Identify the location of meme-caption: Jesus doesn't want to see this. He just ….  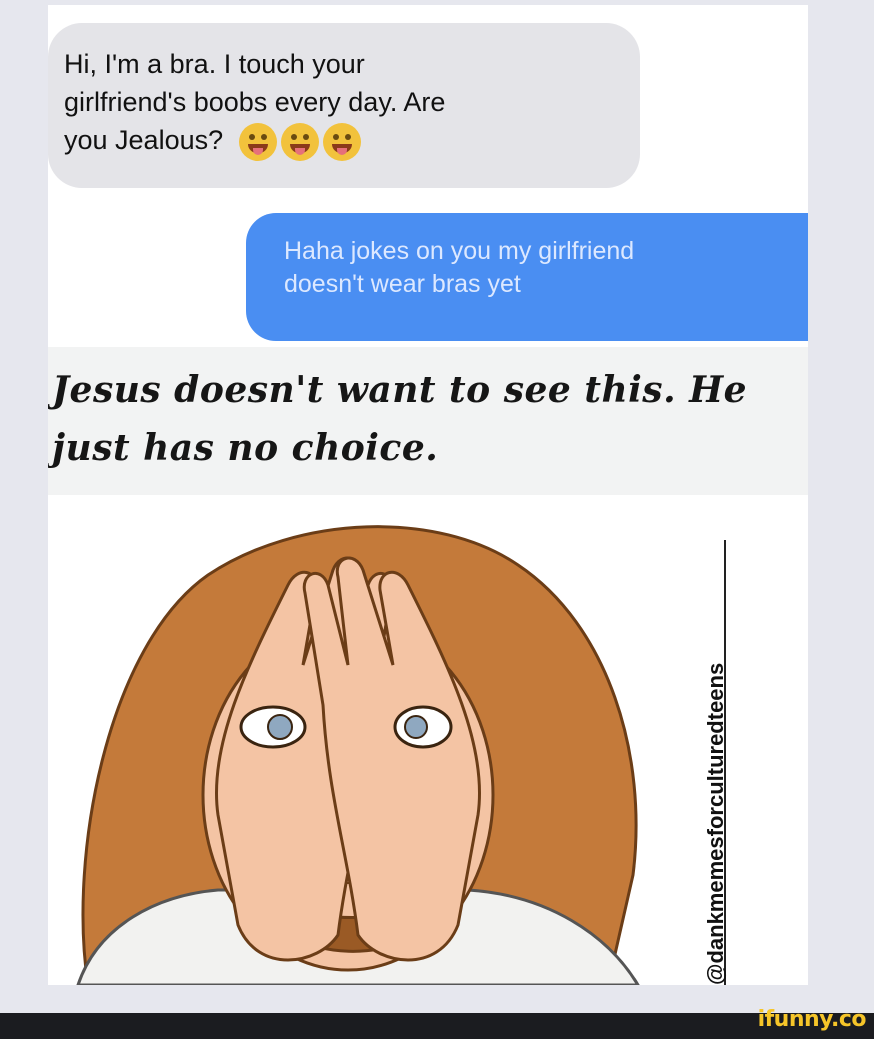
(428, 421).